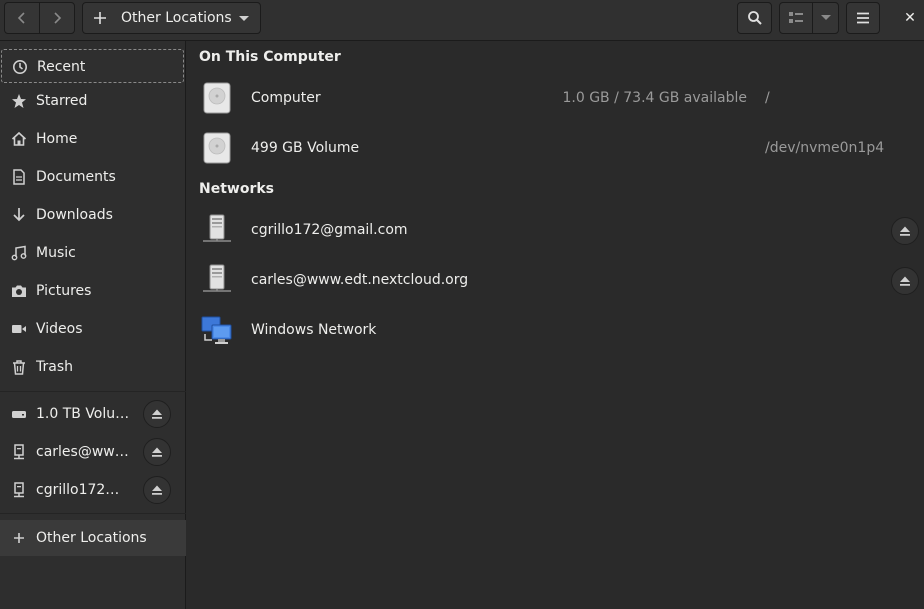 This screenshot has height=609, width=924. What do you see at coordinates (270, 57) in the screenshot?
I see `section-title-on-this-computer: On This Computer` at bounding box center [270, 57].